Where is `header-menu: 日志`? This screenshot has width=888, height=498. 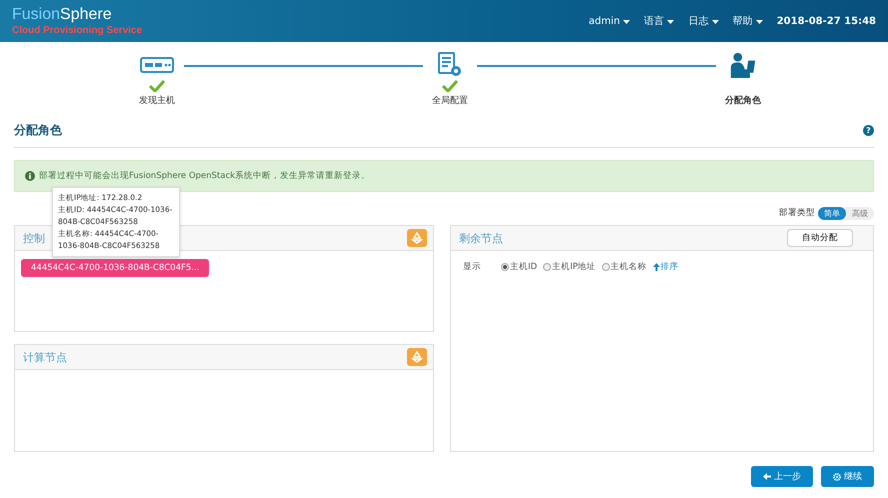 header-menu: 日志 is located at coordinates (703, 21).